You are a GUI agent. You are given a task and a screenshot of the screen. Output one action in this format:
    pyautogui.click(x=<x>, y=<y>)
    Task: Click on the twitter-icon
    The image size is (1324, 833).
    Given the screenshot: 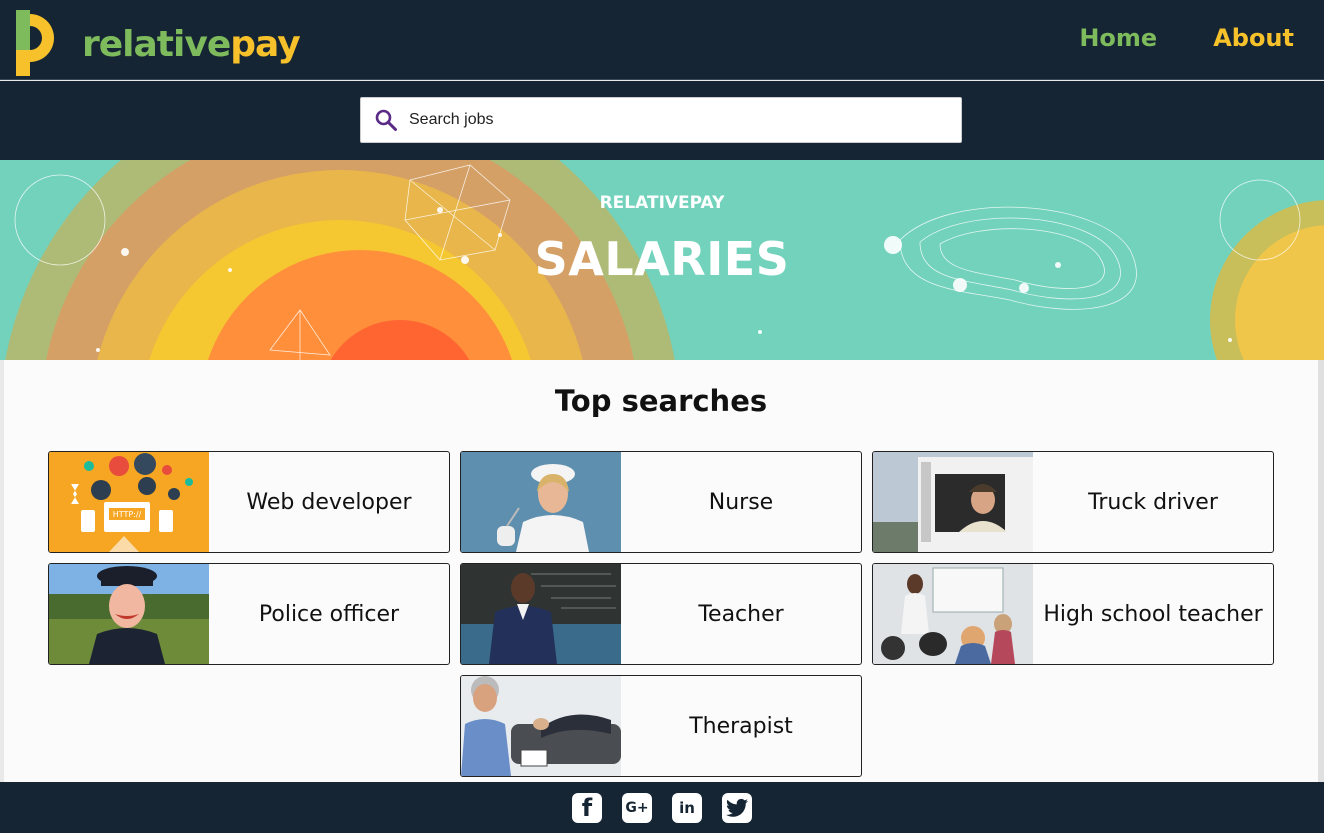 What is the action you would take?
    pyautogui.click(x=737, y=807)
    